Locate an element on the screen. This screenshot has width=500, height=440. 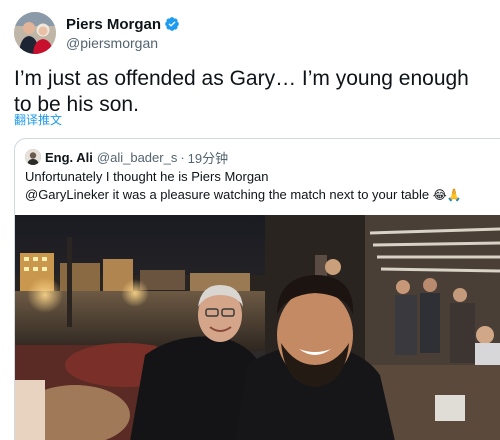
quote-author-avatar is located at coordinates (33, 157).